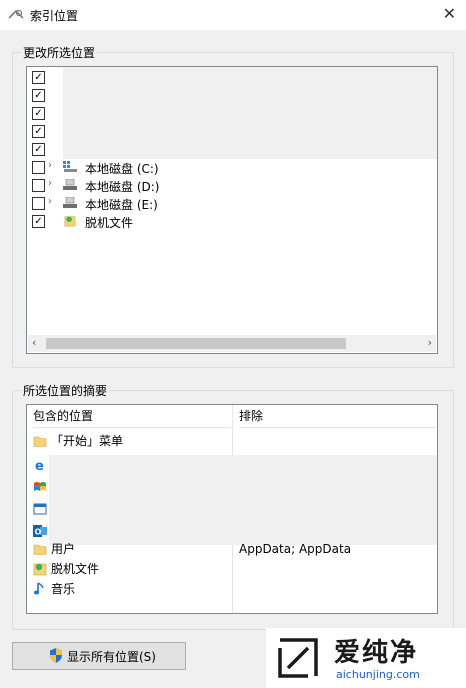 The width and height of the screenshot is (466, 688). Describe the element at coordinates (232, 549) in the screenshot. I see `summary-row-users: 用户 AppData; AppData` at that location.